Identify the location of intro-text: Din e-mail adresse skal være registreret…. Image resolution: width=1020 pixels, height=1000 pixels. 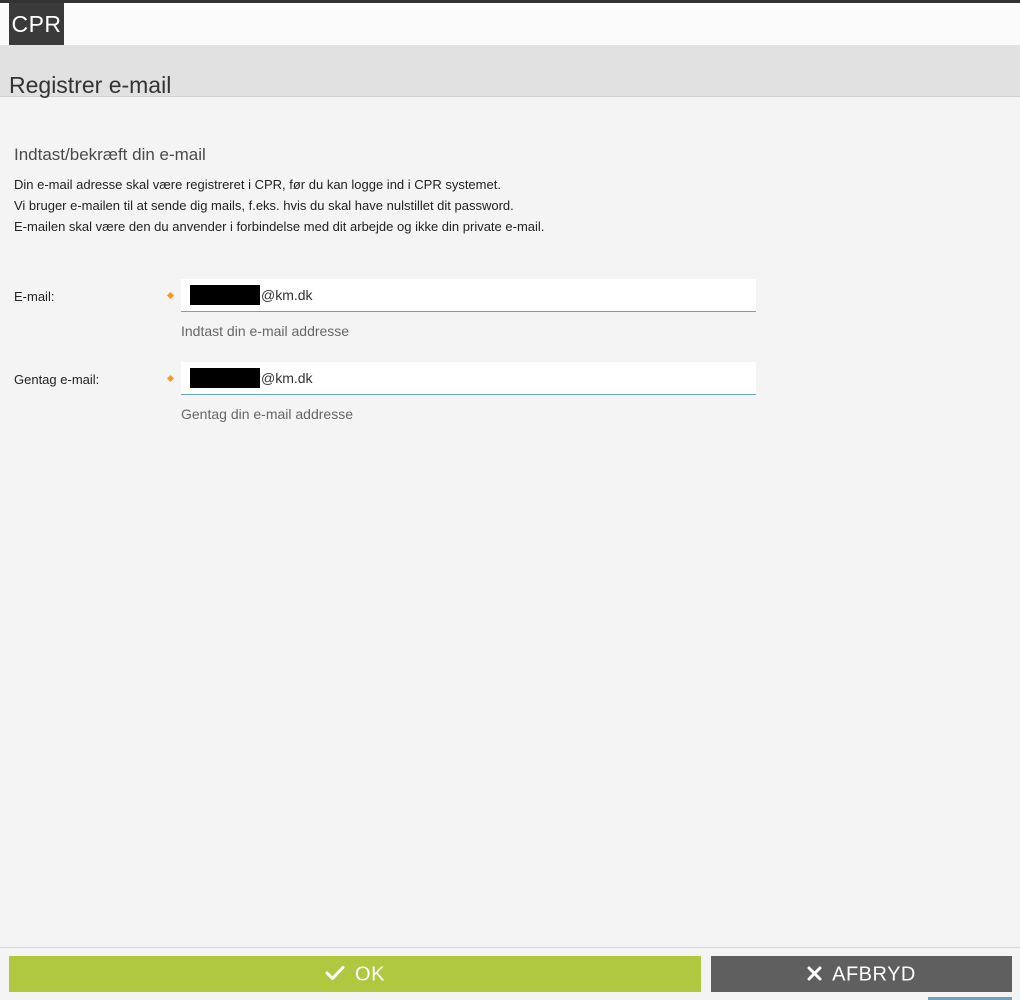
(509, 205).